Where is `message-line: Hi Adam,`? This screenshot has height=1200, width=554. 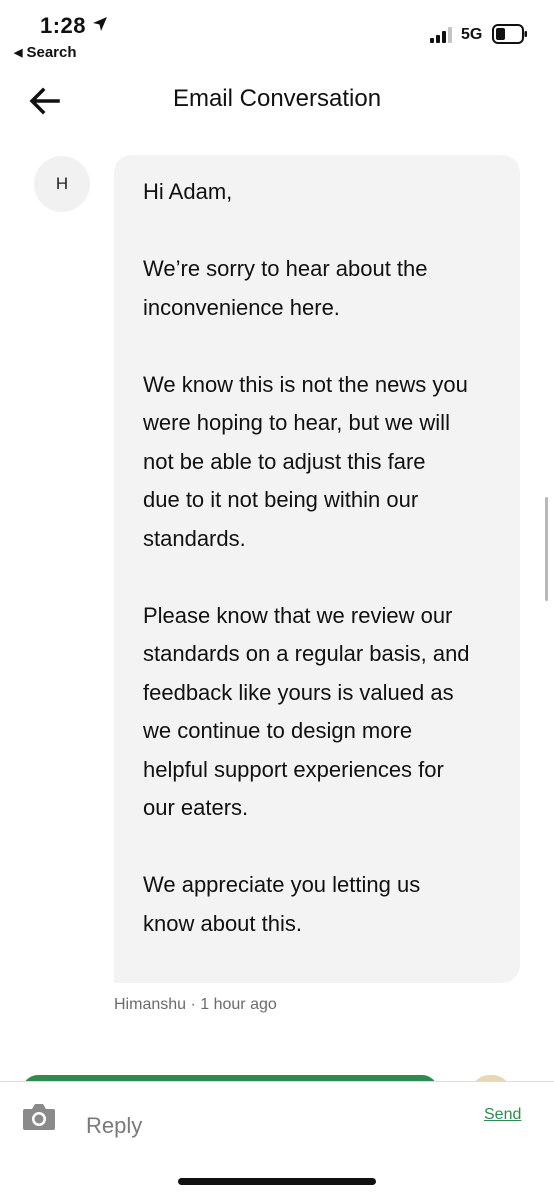
message-line: Hi Adam, is located at coordinates (188, 191).